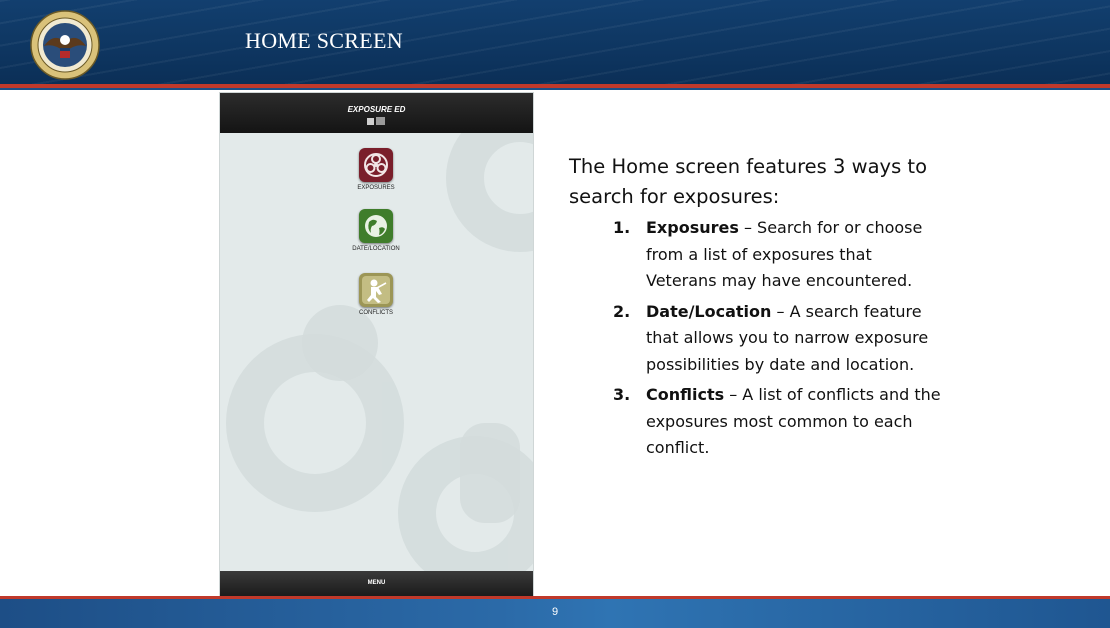 This screenshot has height=628, width=1110. I want to click on phone-menu-label: MENU, so click(376, 583).